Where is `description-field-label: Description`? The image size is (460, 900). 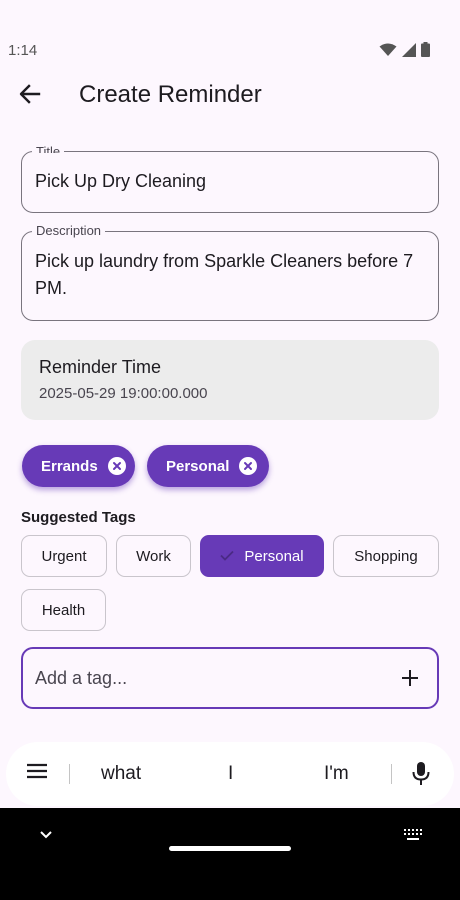 description-field-label: Description is located at coordinates (69, 231).